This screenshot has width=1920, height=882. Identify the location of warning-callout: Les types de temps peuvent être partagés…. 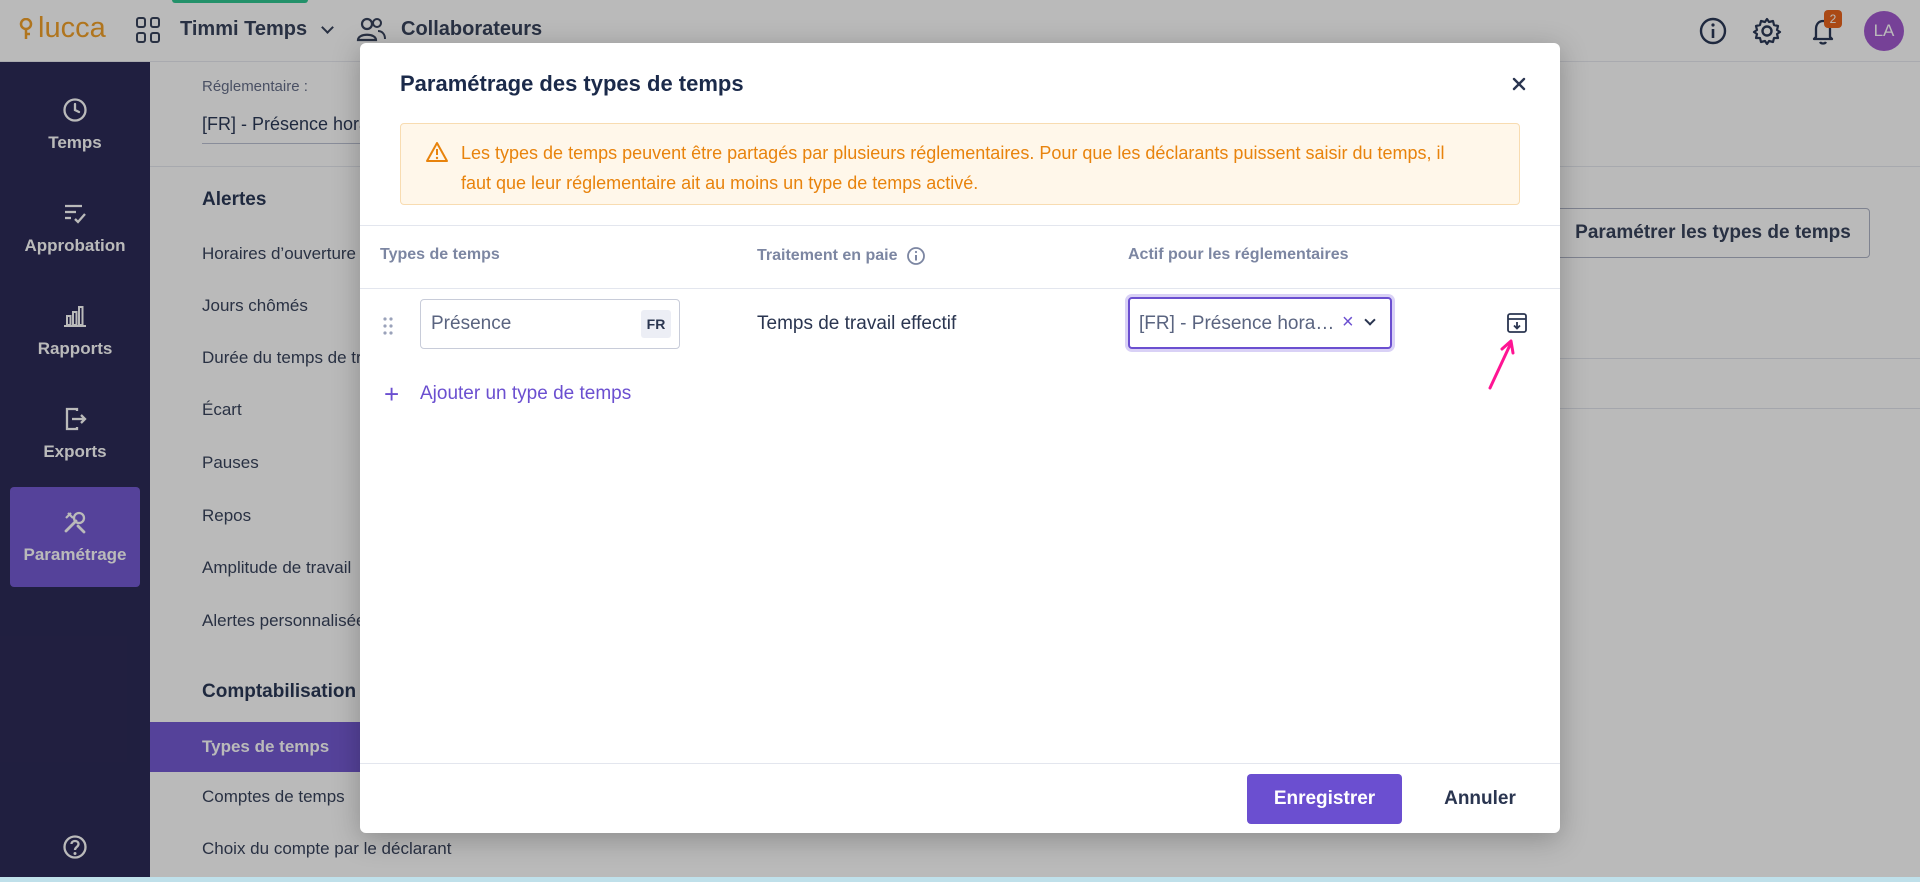
(960, 164).